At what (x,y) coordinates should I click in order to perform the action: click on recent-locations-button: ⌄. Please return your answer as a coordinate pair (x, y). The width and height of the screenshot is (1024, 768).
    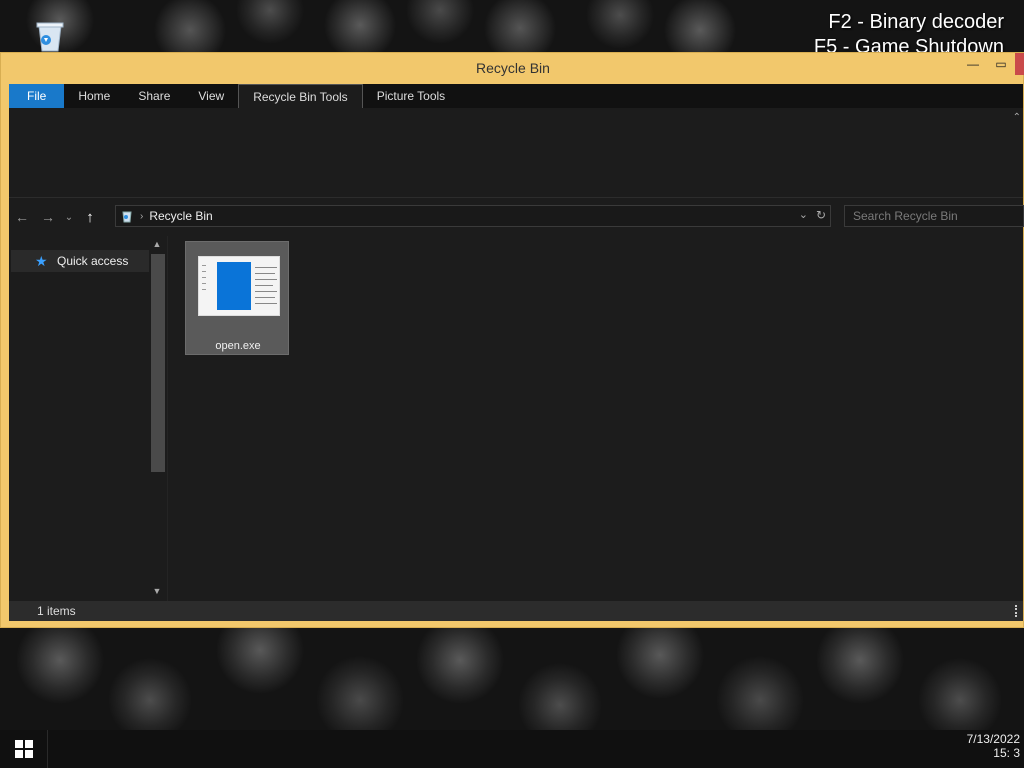
    Looking at the image, I should click on (69, 217).